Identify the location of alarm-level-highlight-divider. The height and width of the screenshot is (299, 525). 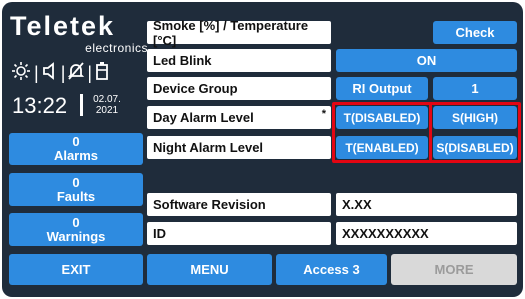
(430, 132).